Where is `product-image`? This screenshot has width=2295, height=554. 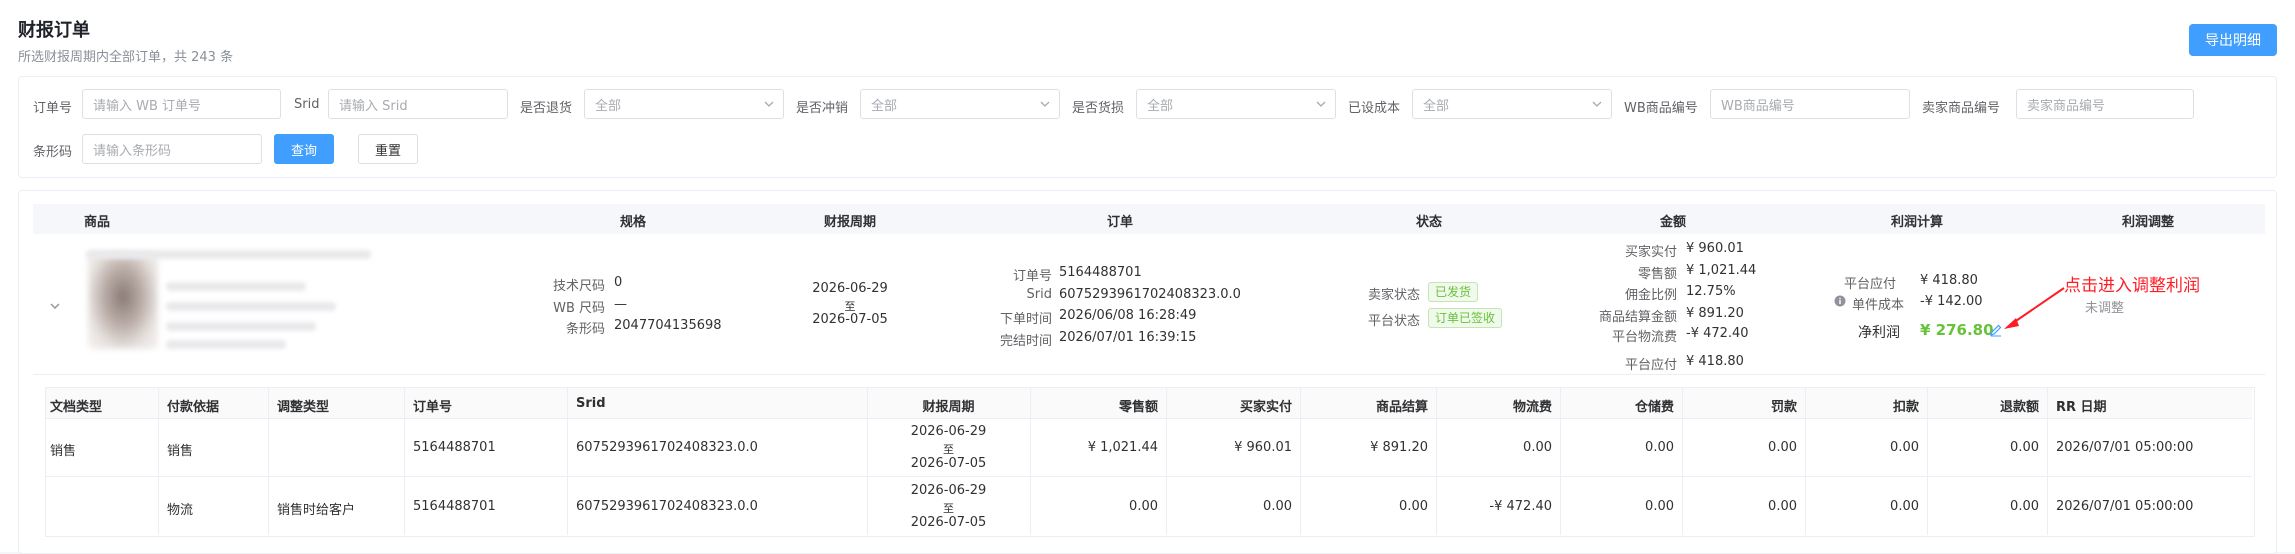 product-image is located at coordinates (123, 301).